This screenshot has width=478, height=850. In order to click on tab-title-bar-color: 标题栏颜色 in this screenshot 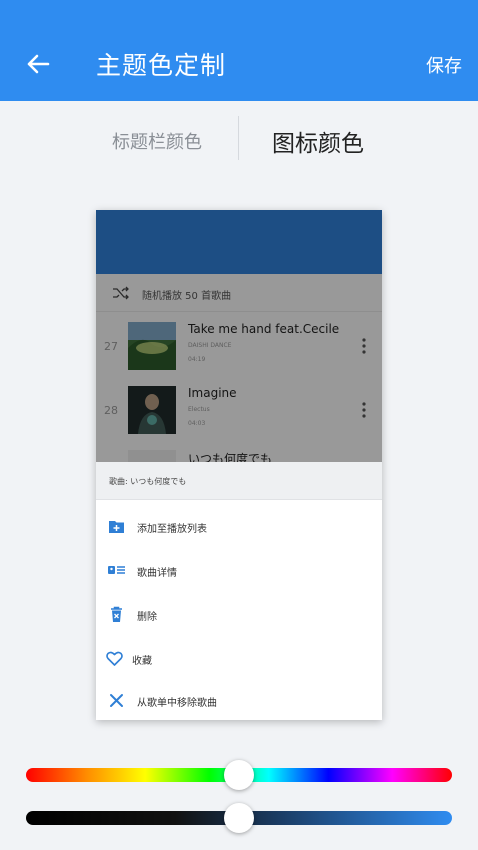, I will do `click(157, 141)`.